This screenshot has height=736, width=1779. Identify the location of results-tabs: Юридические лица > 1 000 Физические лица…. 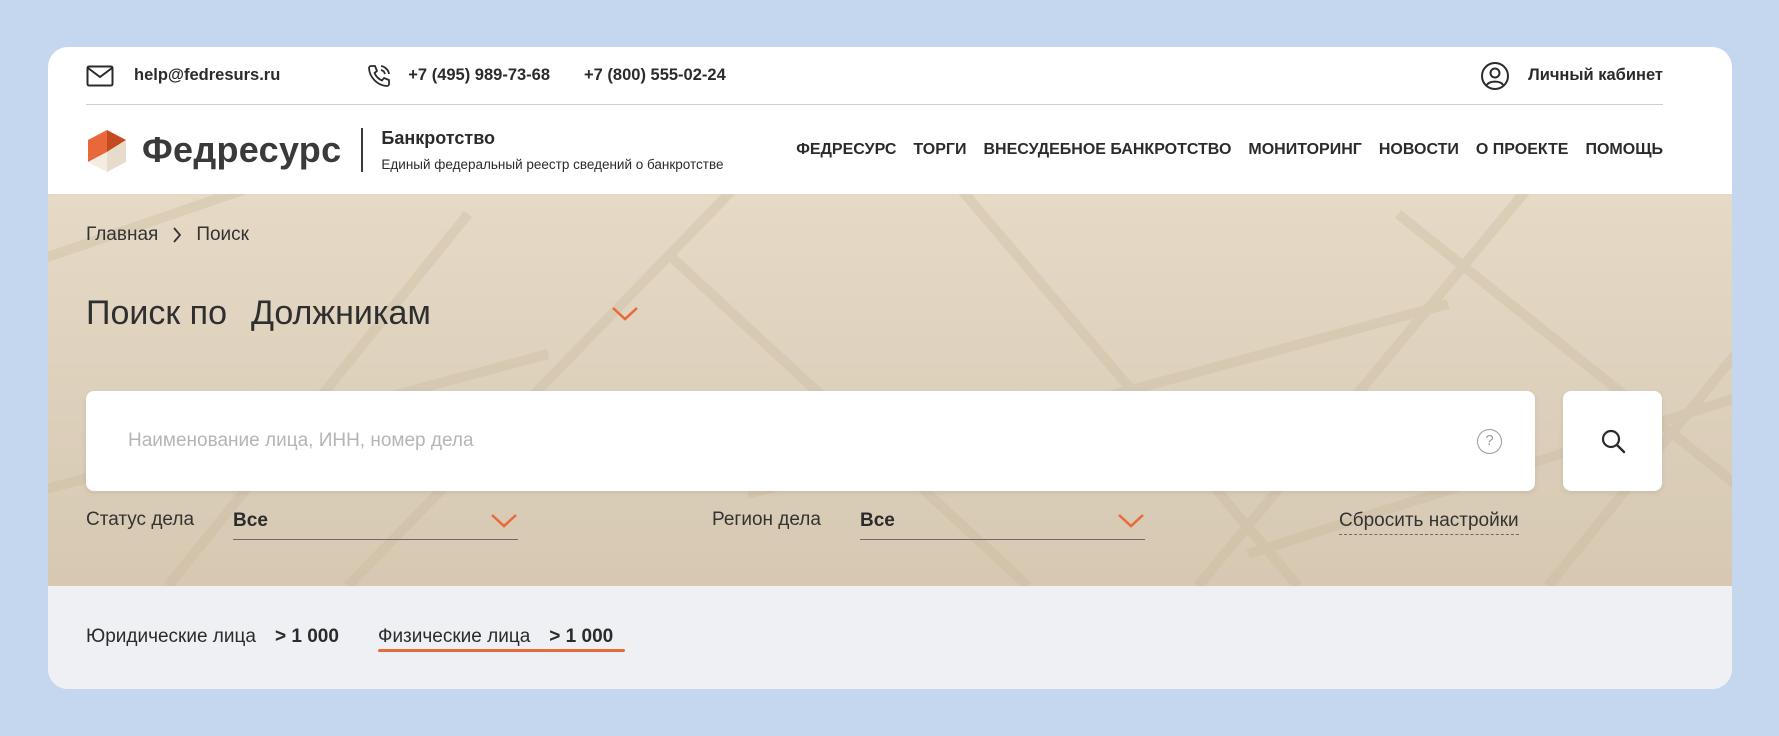
(890, 637).